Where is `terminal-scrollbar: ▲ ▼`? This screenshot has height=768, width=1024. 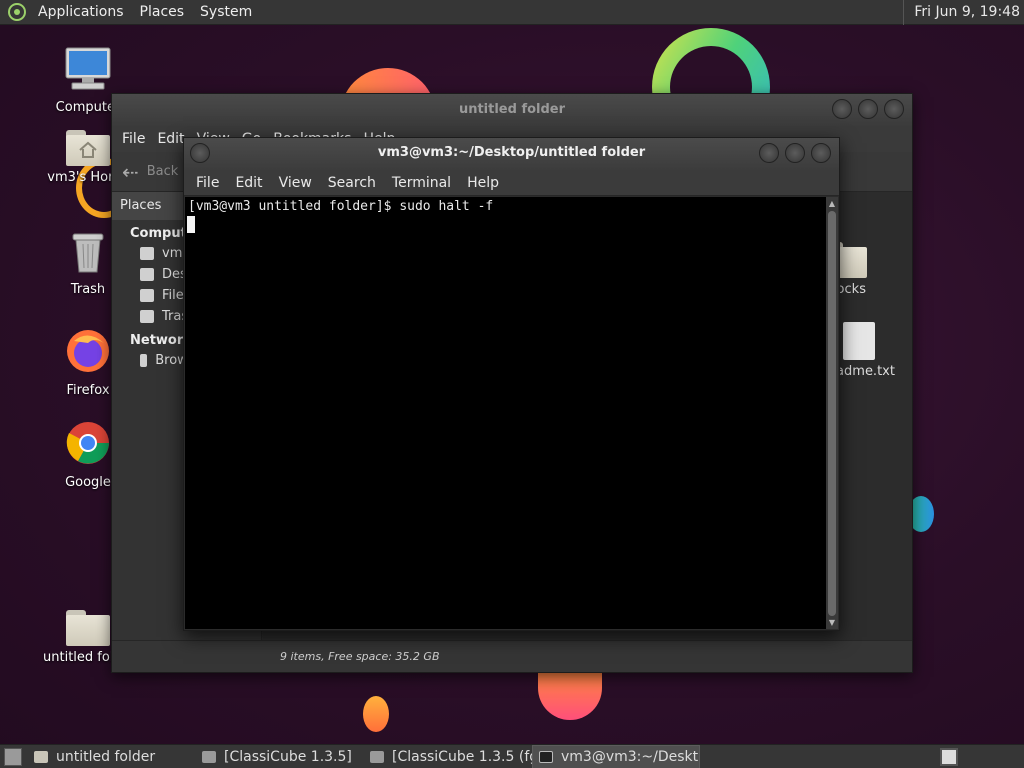
terminal-scrollbar: ▲ ▼ is located at coordinates (832, 413).